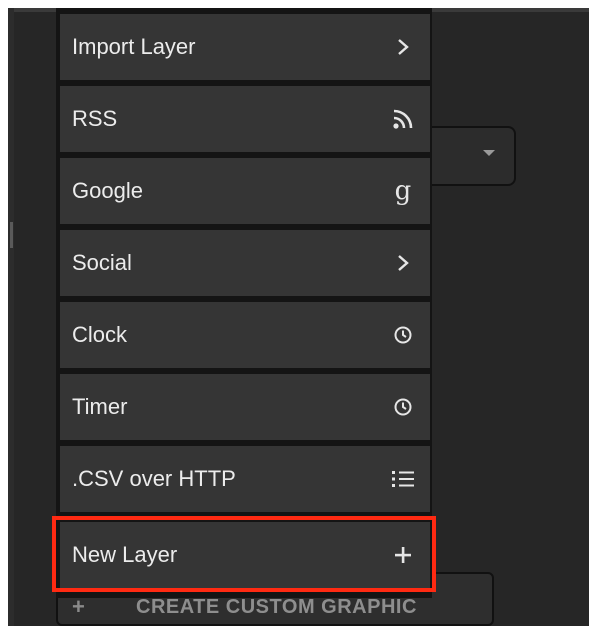 Image resolution: width=597 pixels, height=634 pixels. I want to click on create-custom-graphic-label: CREATE CUSTOM GRAPHIC, so click(276, 607).